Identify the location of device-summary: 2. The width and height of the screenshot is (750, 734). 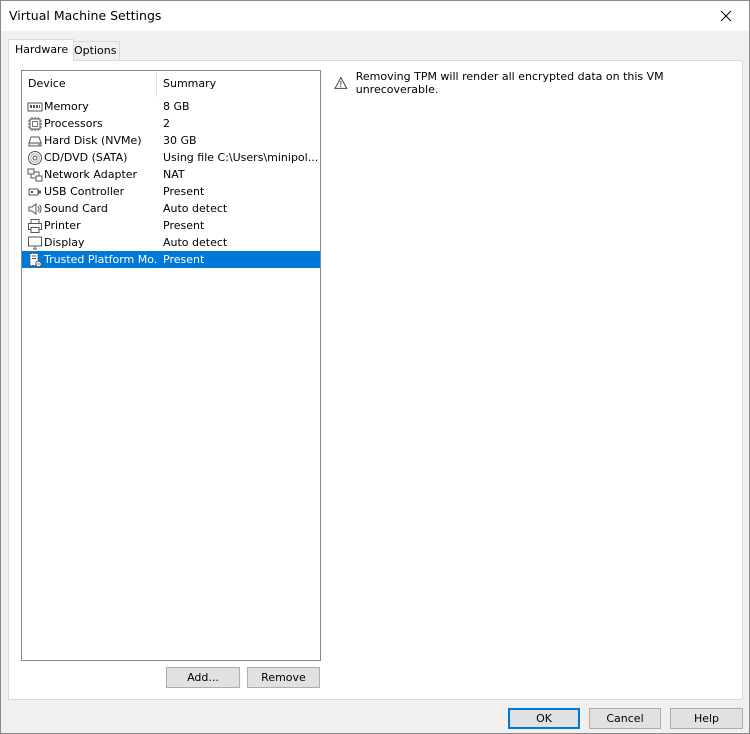
(166, 123).